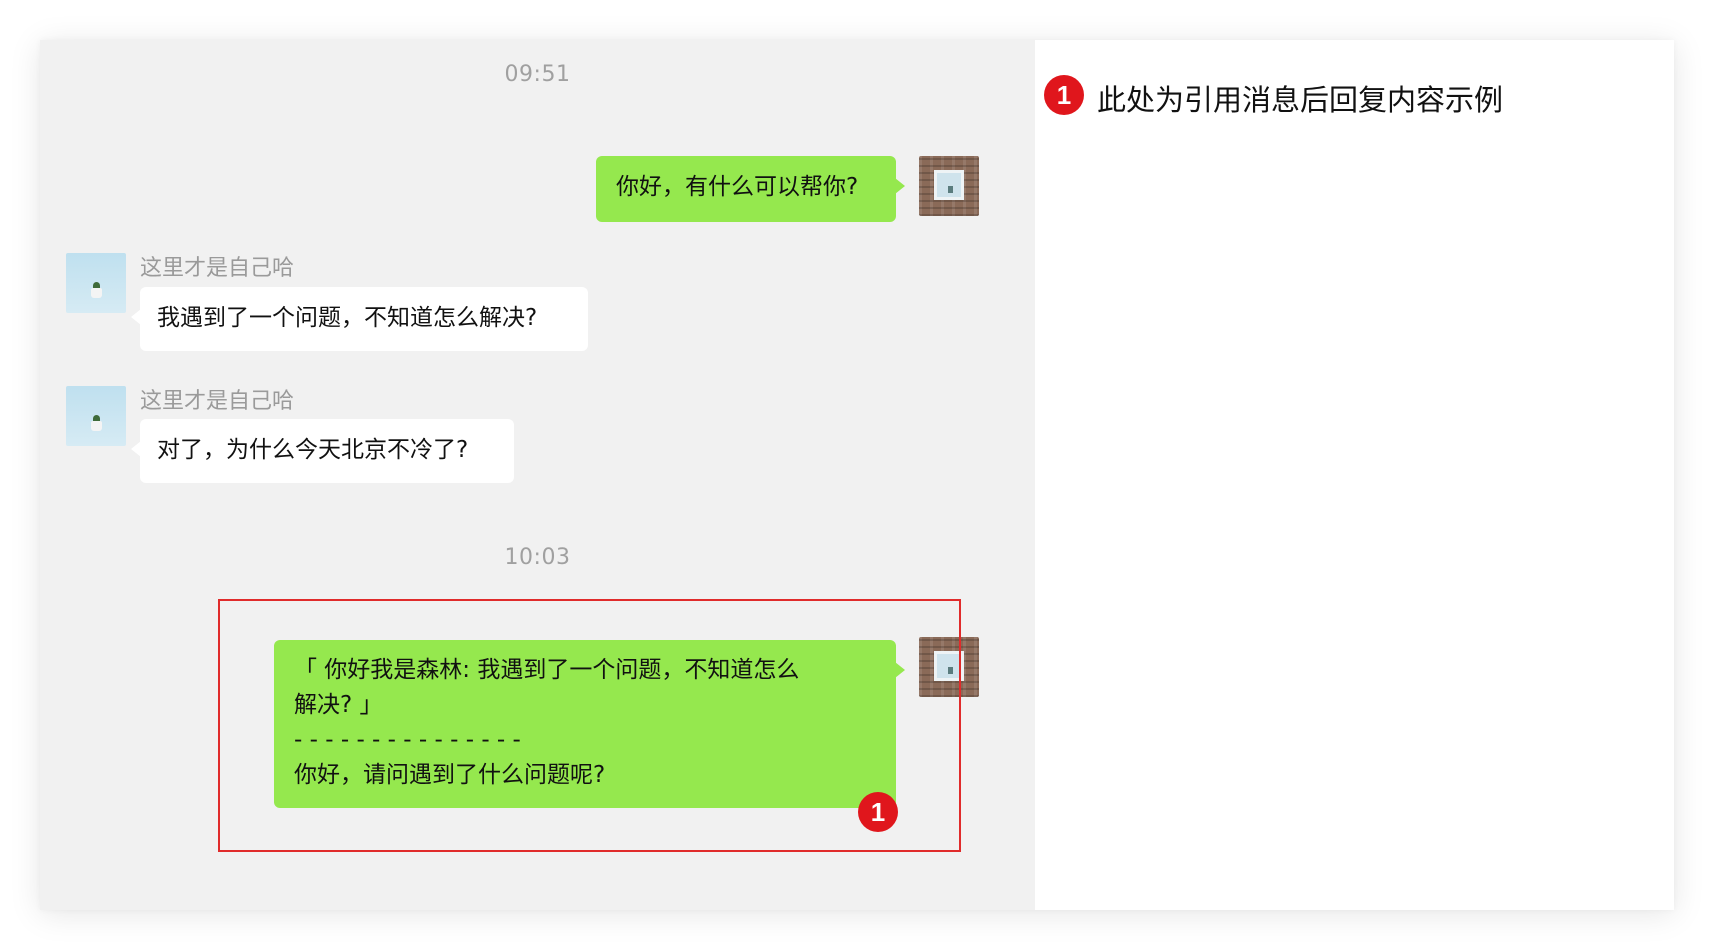 The height and width of the screenshot is (950, 1714). What do you see at coordinates (537, 74) in the screenshot?
I see `timestamp: 09:51` at bounding box center [537, 74].